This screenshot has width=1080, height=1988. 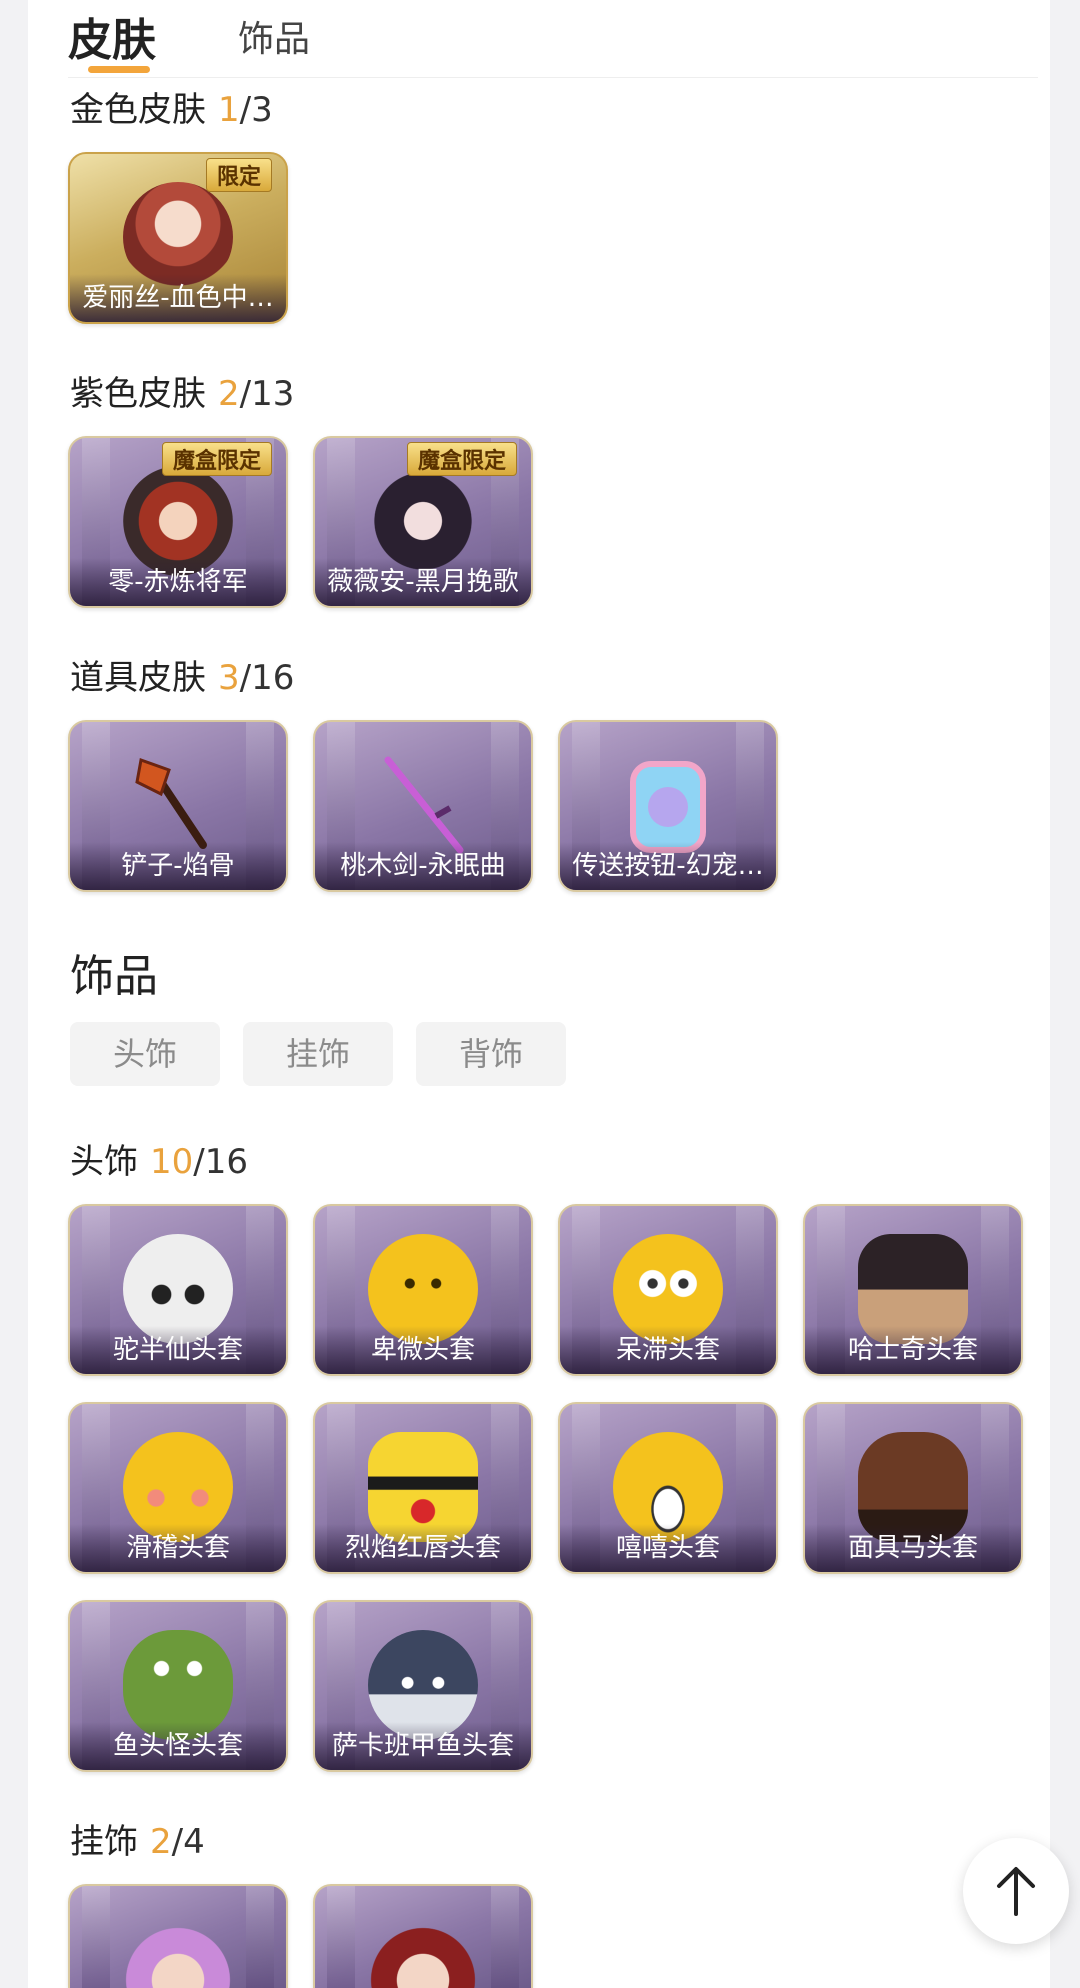 I want to click on card-label: 哈士奇头套, so click(x=913, y=1350).